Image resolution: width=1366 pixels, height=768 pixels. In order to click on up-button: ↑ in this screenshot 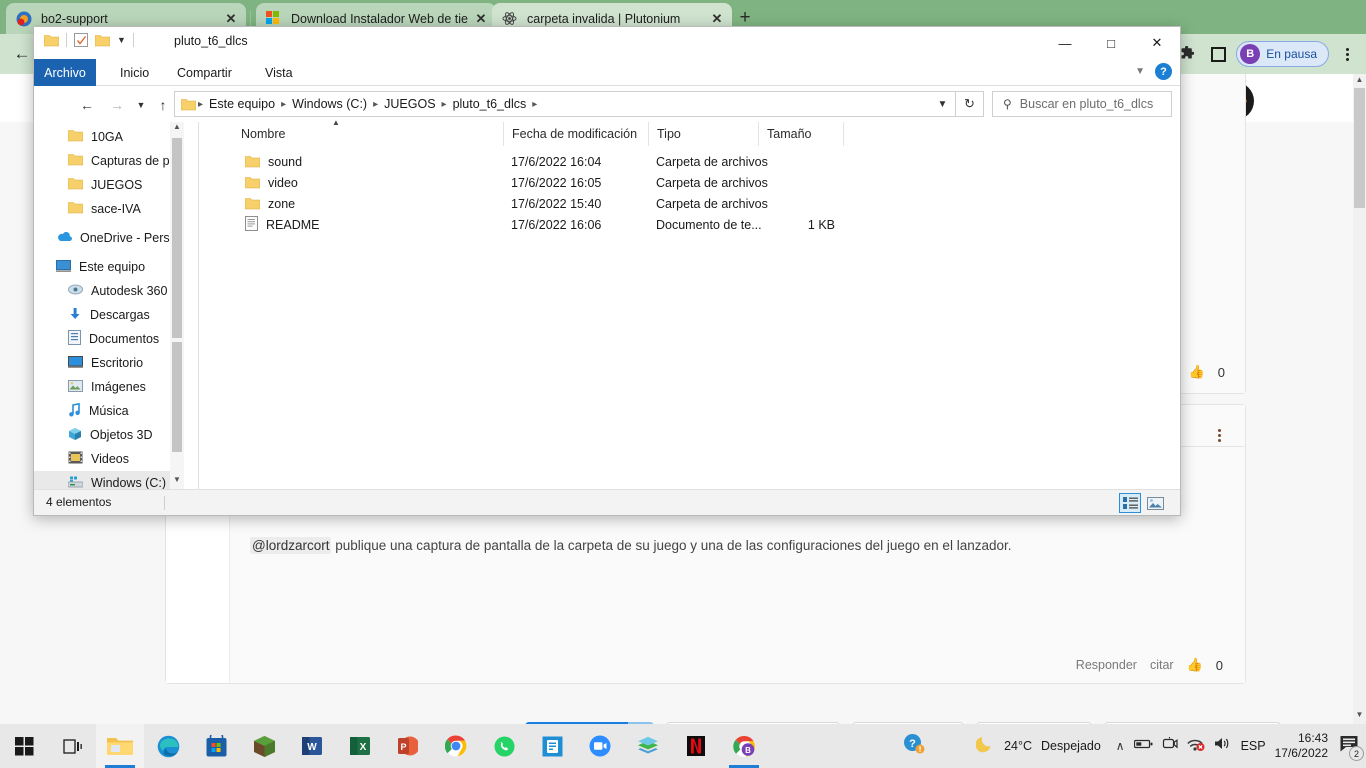, I will do `click(163, 105)`.